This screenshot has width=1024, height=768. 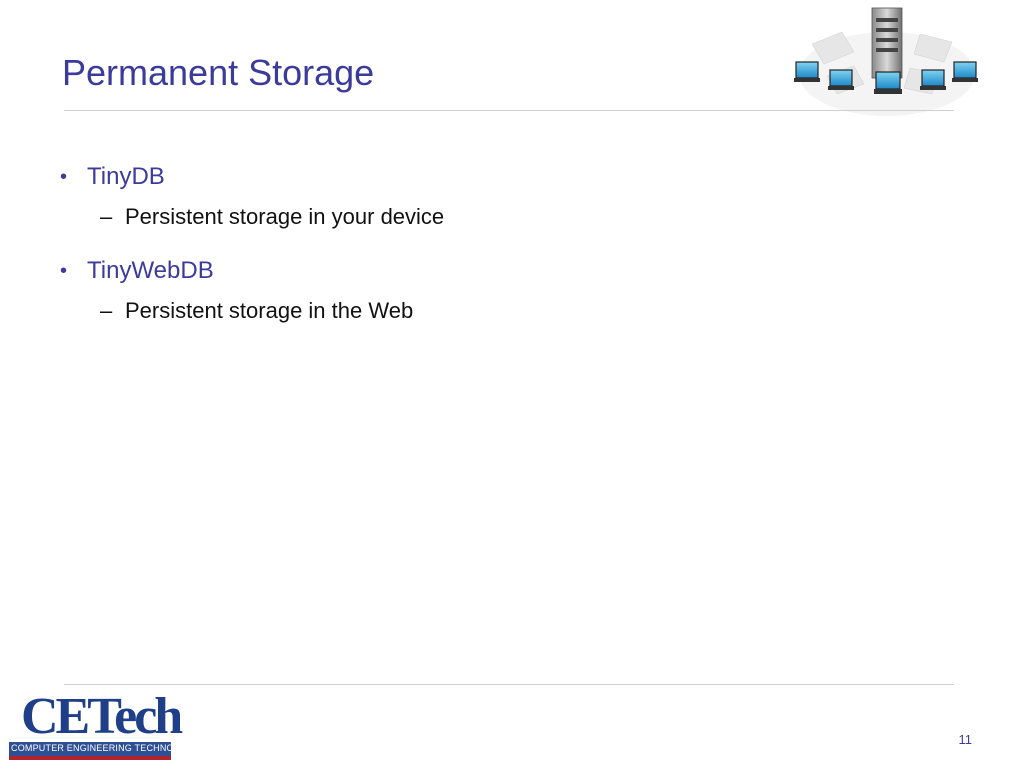 I want to click on sub-item-label: Persistent storage in your device, so click(x=285, y=216).